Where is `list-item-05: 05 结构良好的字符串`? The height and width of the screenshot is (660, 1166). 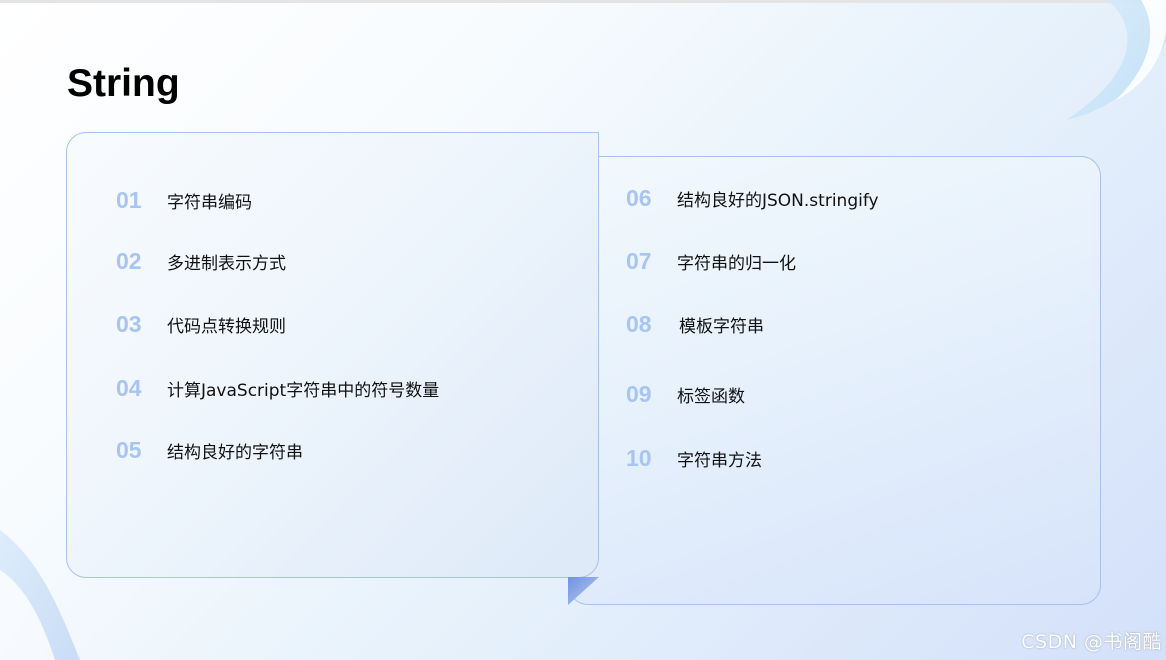
list-item-05: 05 结构良好的字符串 is located at coordinates (209, 450).